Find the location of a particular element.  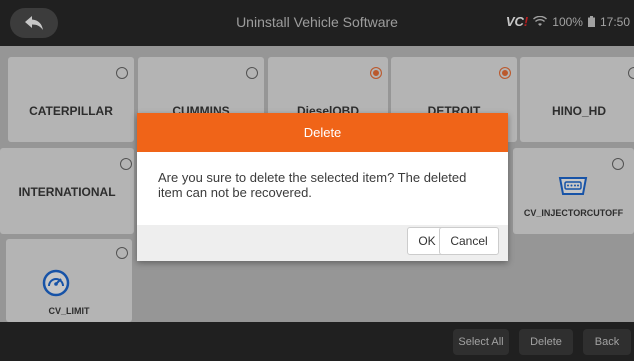

dialog-footer: OK Cancel is located at coordinates (322, 243).